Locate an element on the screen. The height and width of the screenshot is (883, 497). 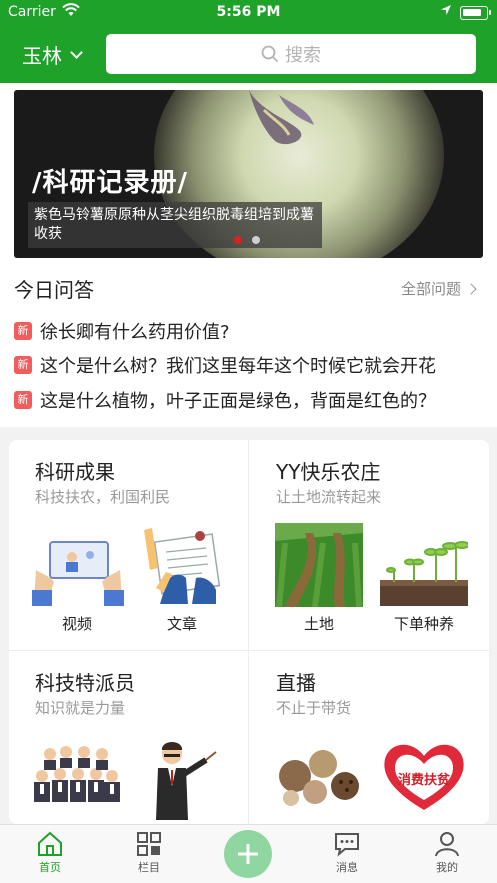
nav-bar: 玉林 搜索 is located at coordinates (248, 54).